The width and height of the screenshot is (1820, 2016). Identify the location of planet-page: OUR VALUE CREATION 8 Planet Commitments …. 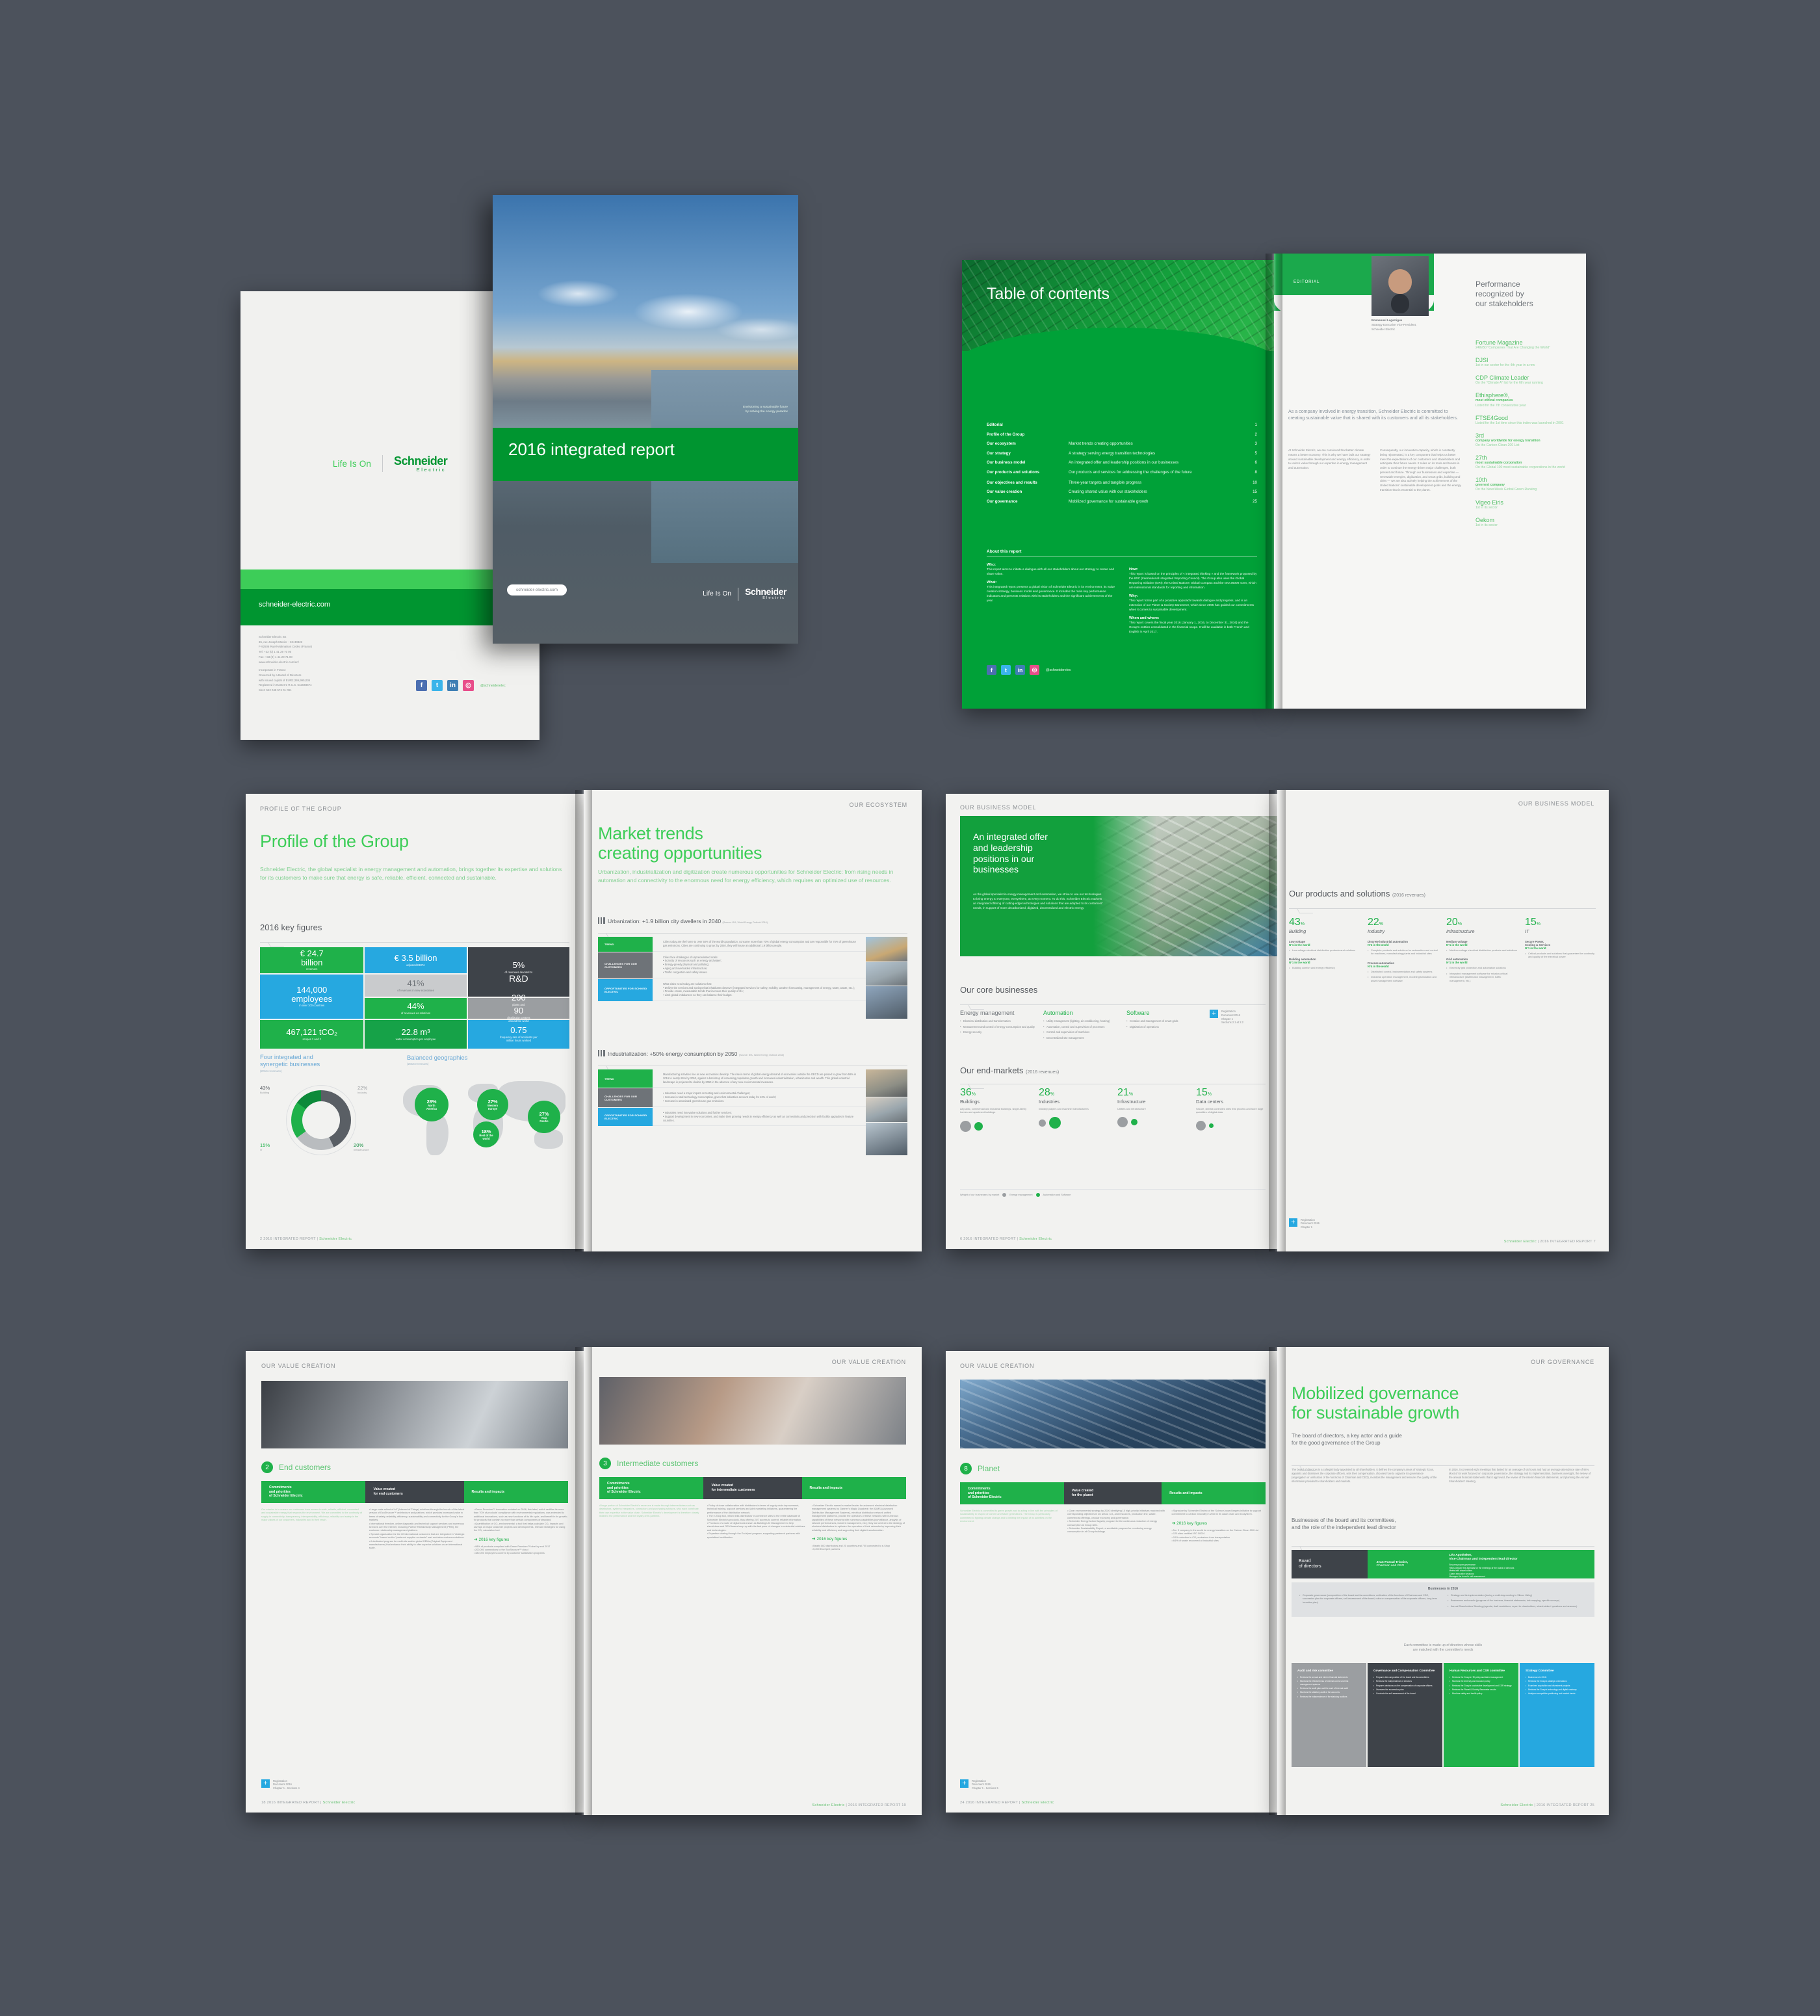
(1111, 1582).